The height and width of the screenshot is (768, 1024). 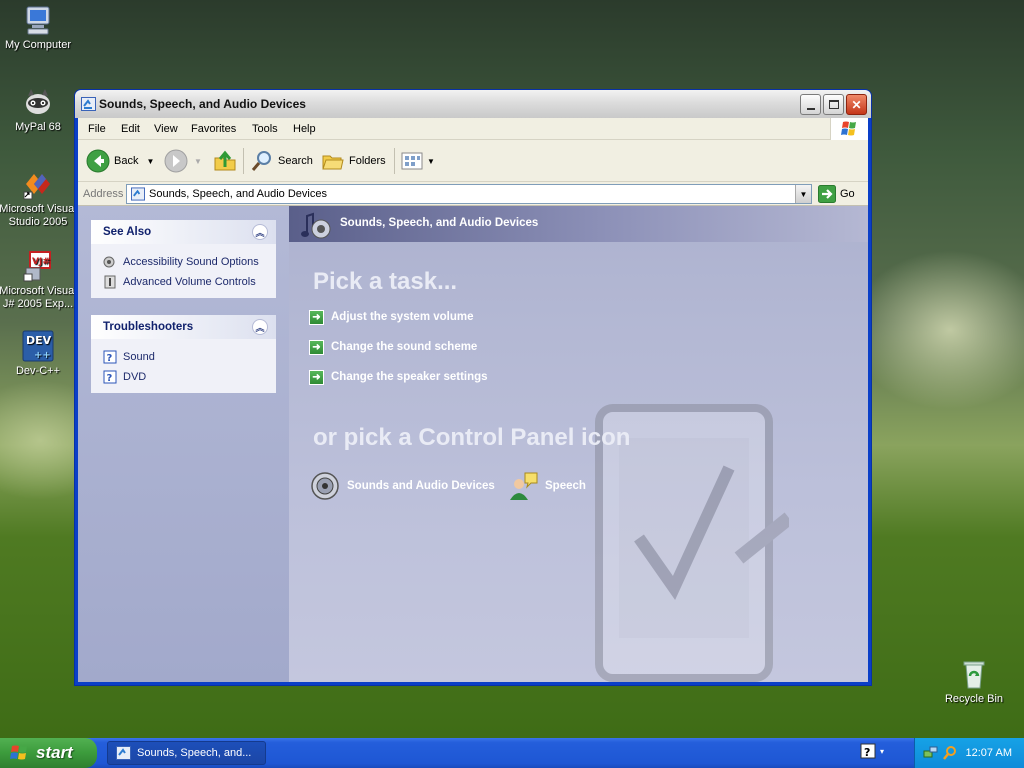 I want to click on back-arrow-icon, so click(x=98, y=161).